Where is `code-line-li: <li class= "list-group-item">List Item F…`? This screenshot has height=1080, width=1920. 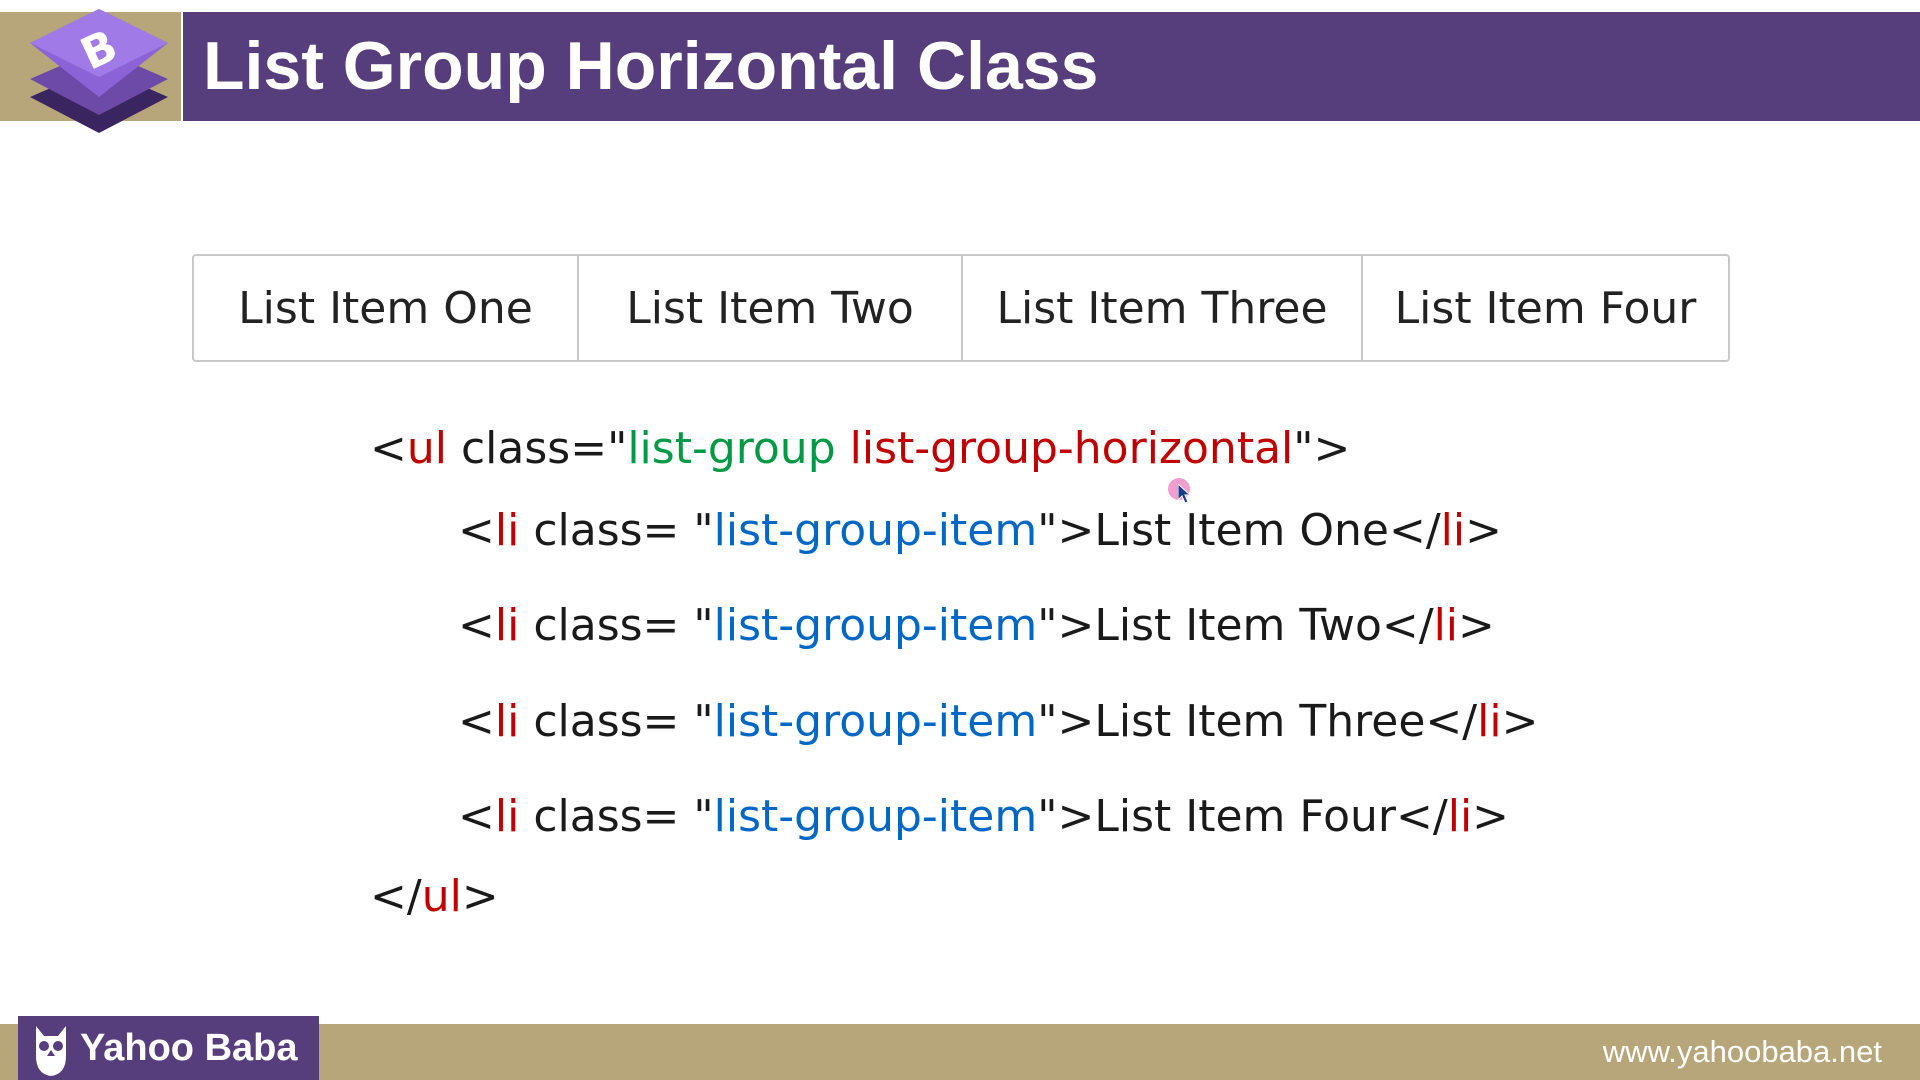
code-line-li: <li class= "list-group-item">List Item F… is located at coordinates (984, 816).